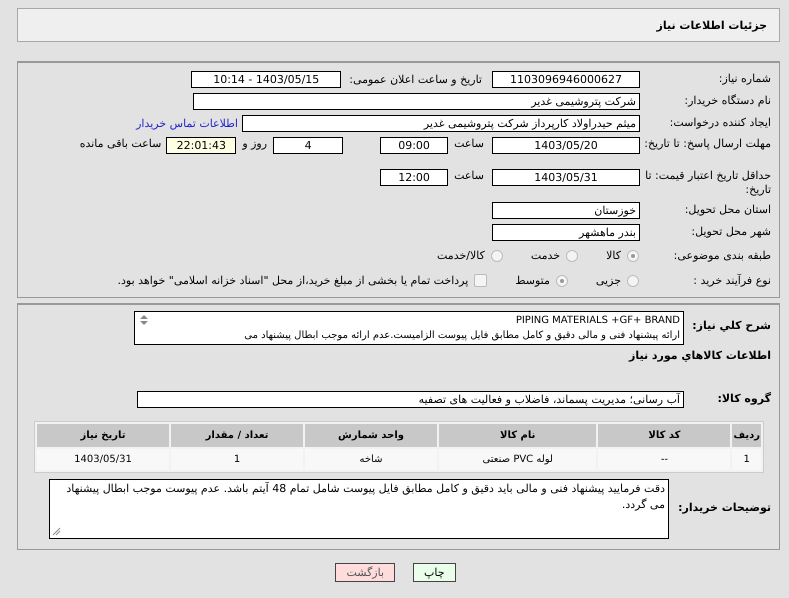 This screenshot has width=789, height=598. Describe the element at coordinates (731, 232) in the screenshot. I see `field-label: شهر محل تحویل:` at that location.